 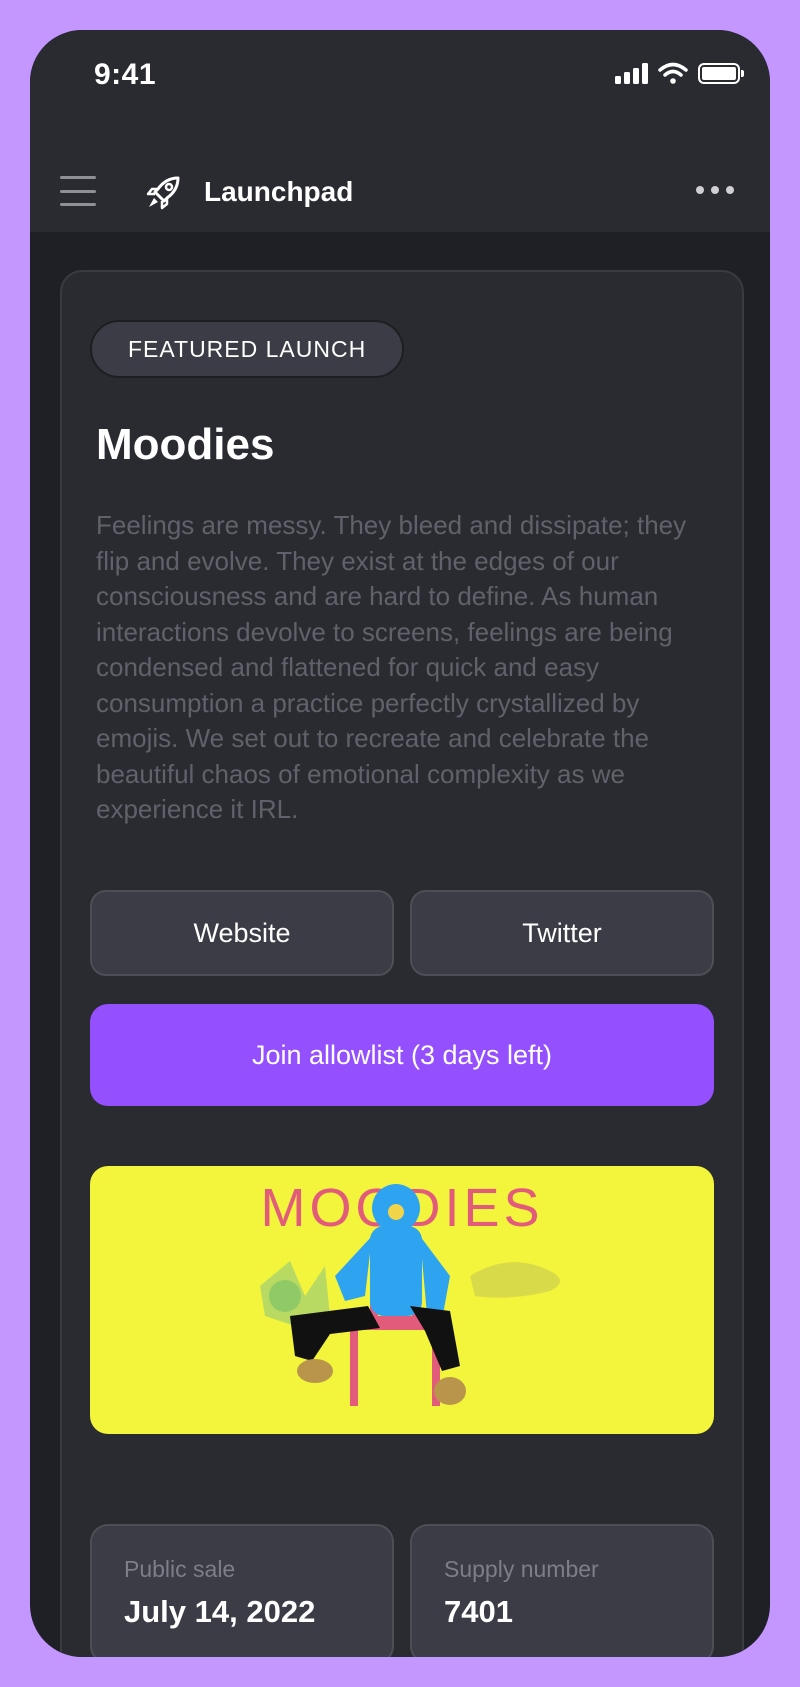 I want to click on app-header: Launchpad, so click(x=400, y=181).